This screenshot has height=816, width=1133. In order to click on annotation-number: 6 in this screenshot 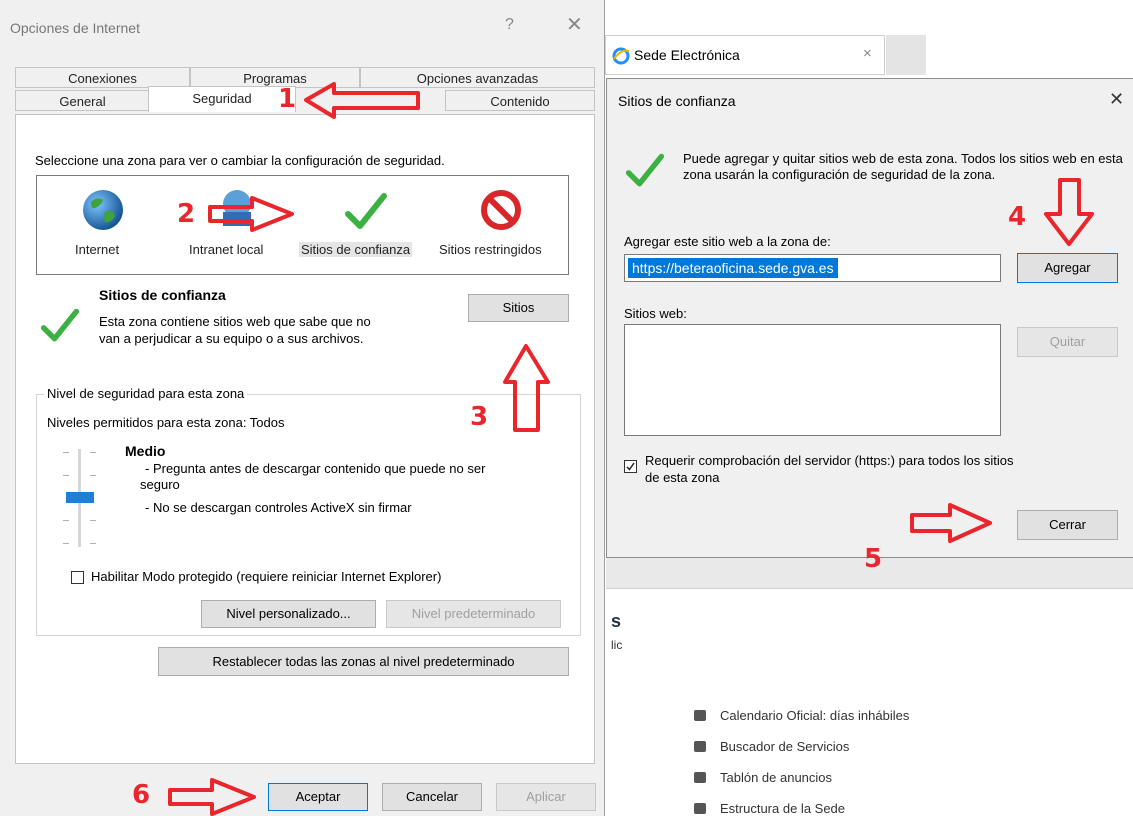, I will do `click(141, 795)`.